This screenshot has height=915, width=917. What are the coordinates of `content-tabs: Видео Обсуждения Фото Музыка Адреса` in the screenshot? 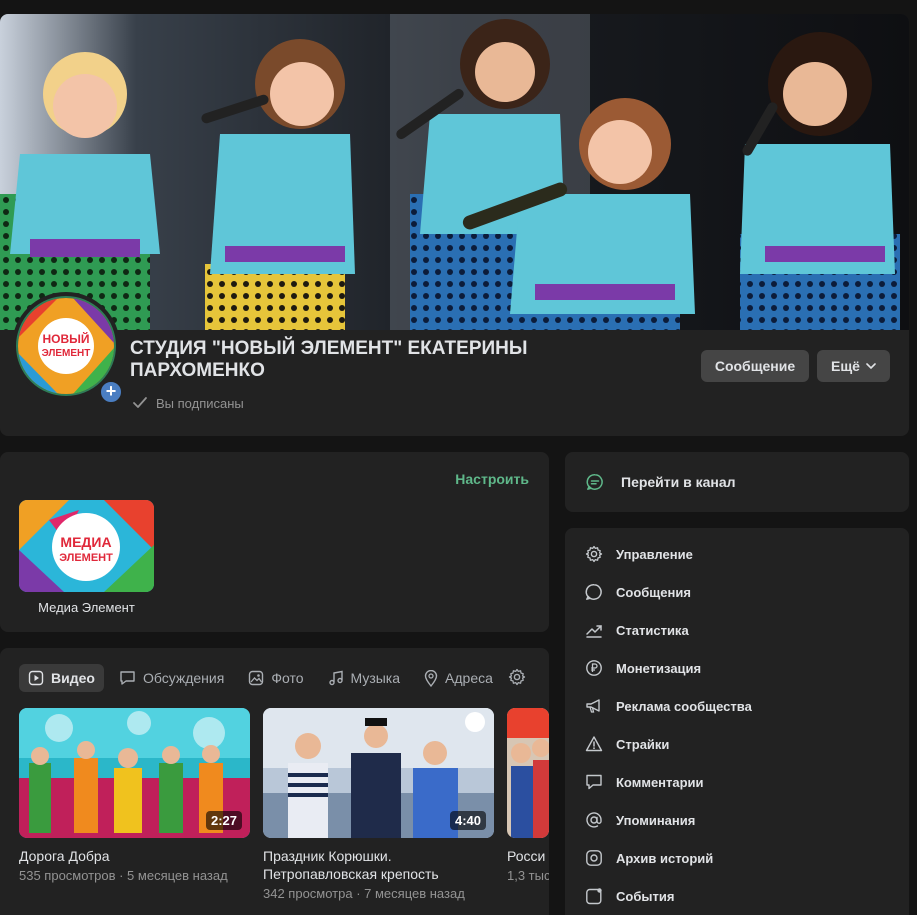 It's located at (263, 678).